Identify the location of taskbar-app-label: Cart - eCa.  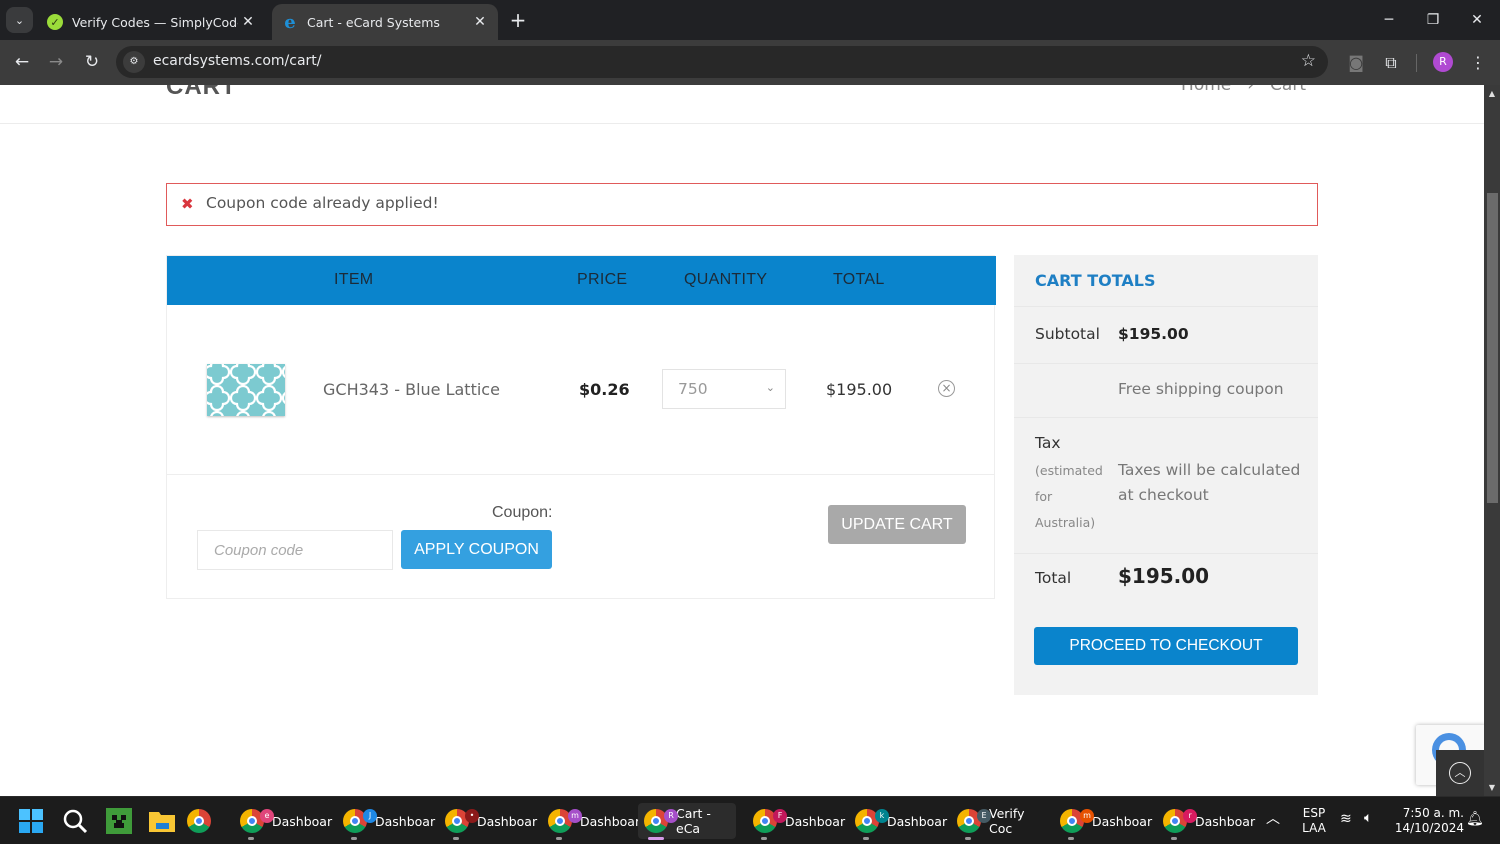
(693, 821).